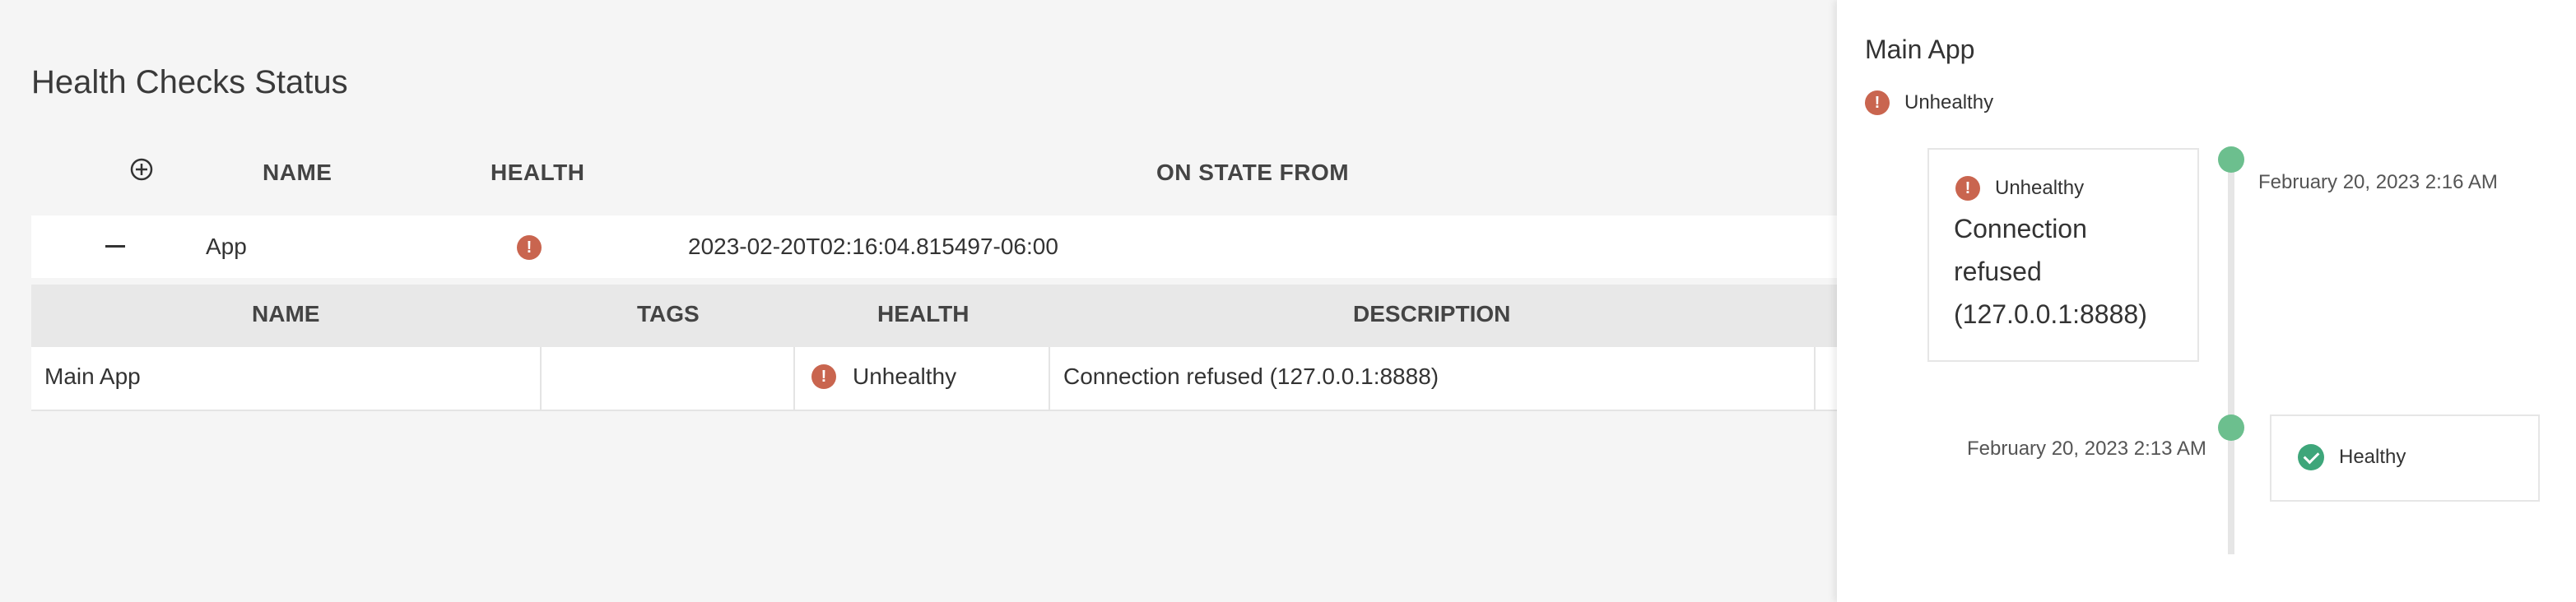 The height and width of the screenshot is (602, 2576). I want to click on header-health: HEALTH, so click(537, 173).